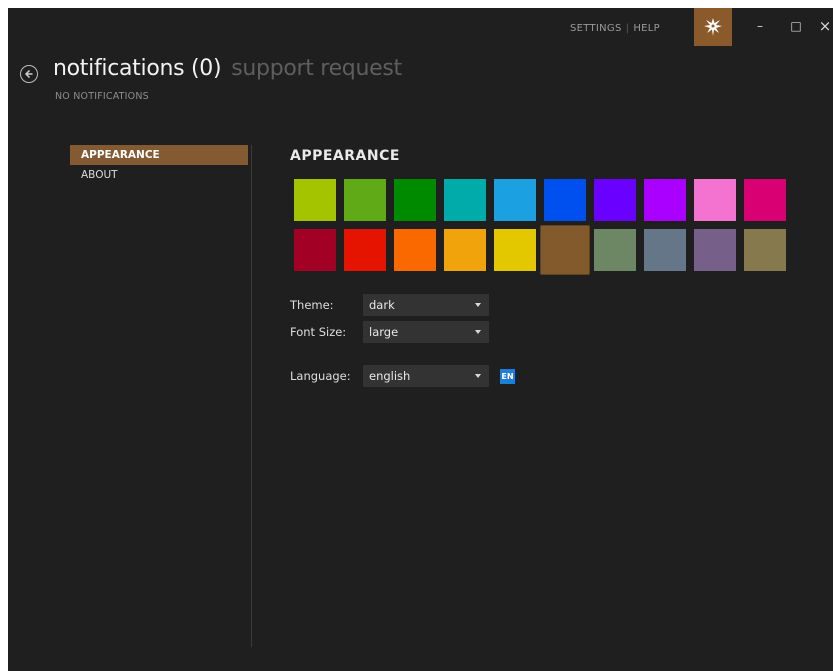 The image size is (833, 671). What do you see at coordinates (390, 376) in the screenshot?
I see `language-value: english` at bounding box center [390, 376].